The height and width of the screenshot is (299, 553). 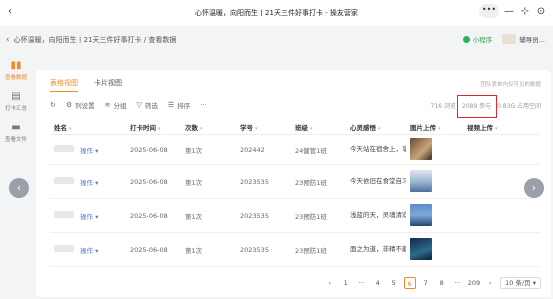 What do you see at coordinates (139, 105) in the screenshot?
I see `filter-icon: ▽` at bounding box center [139, 105].